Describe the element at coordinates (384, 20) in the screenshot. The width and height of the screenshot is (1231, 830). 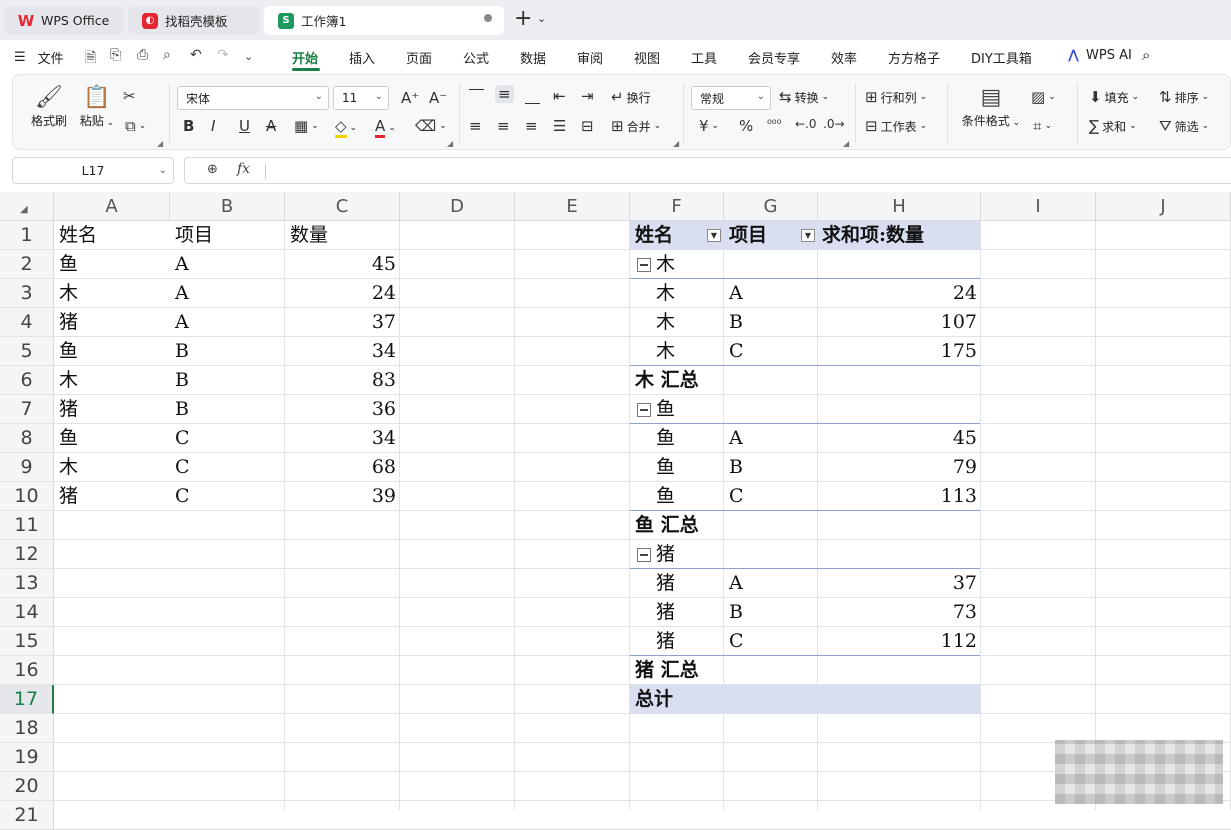
I see `tab-workbook: S 工作簿1` at that location.